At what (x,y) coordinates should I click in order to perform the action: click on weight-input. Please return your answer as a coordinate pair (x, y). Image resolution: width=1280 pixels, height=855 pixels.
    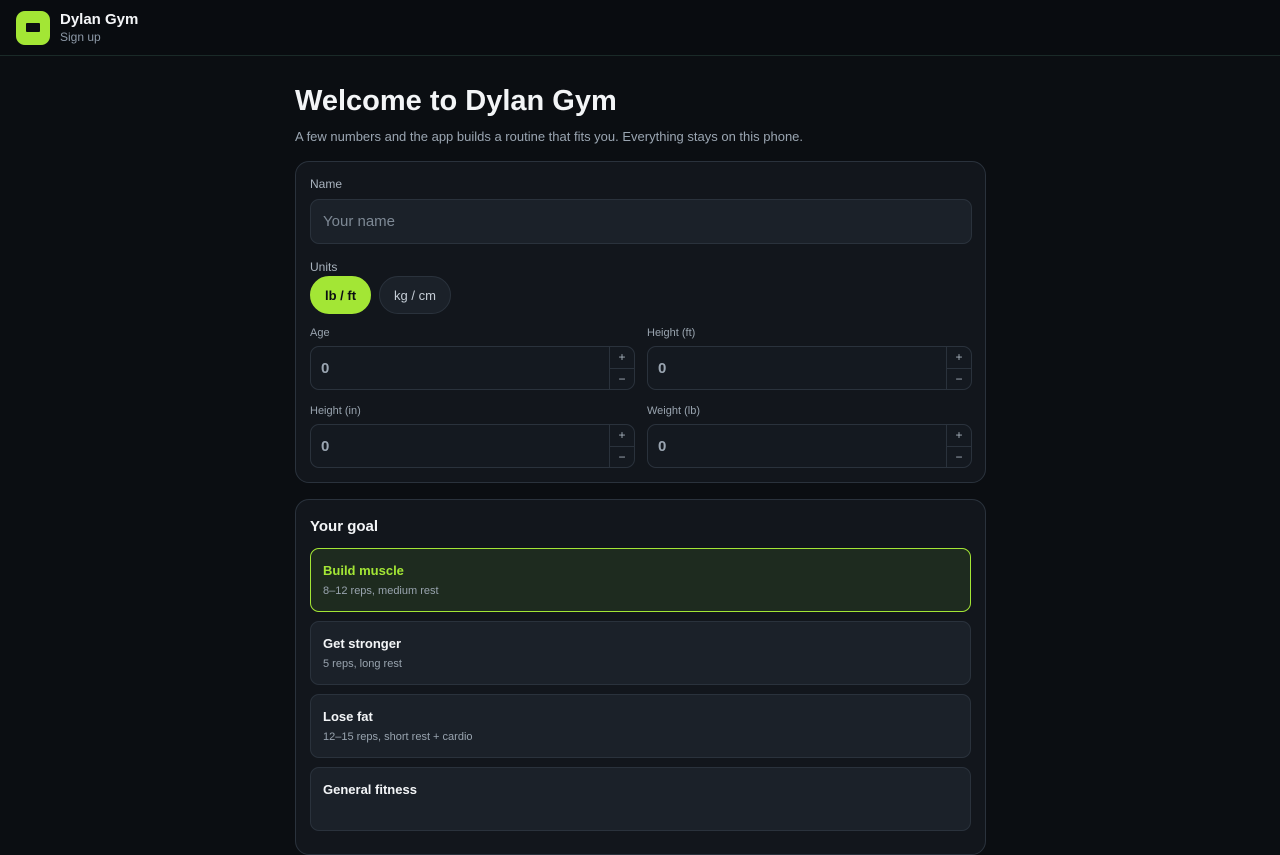
    Looking at the image, I should click on (797, 446).